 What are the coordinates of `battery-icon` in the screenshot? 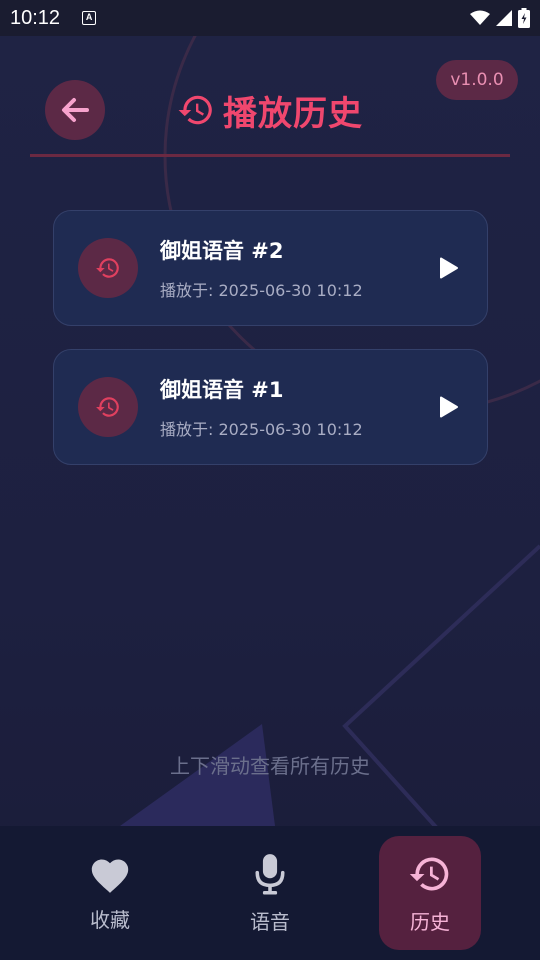 It's located at (524, 18).